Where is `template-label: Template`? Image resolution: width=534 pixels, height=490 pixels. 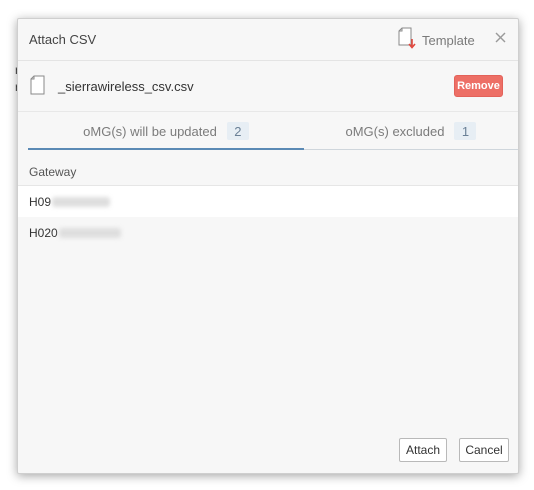 template-label: Template is located at coordinates (448, 40).